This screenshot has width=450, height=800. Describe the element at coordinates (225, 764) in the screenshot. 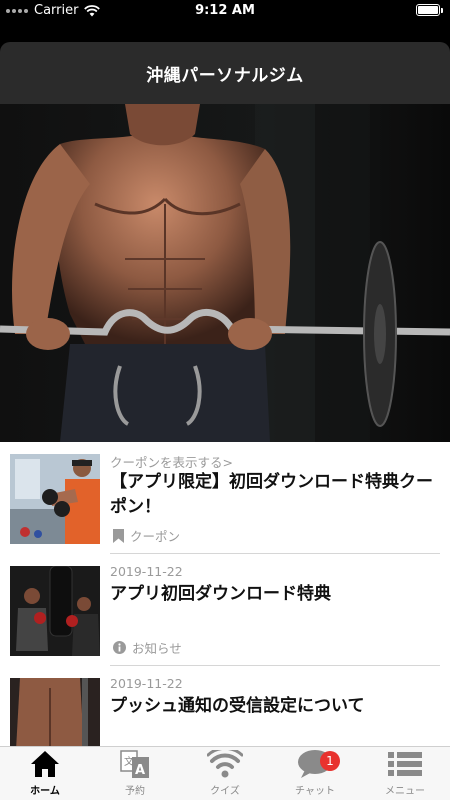

I see `wifi-icon` at that location.